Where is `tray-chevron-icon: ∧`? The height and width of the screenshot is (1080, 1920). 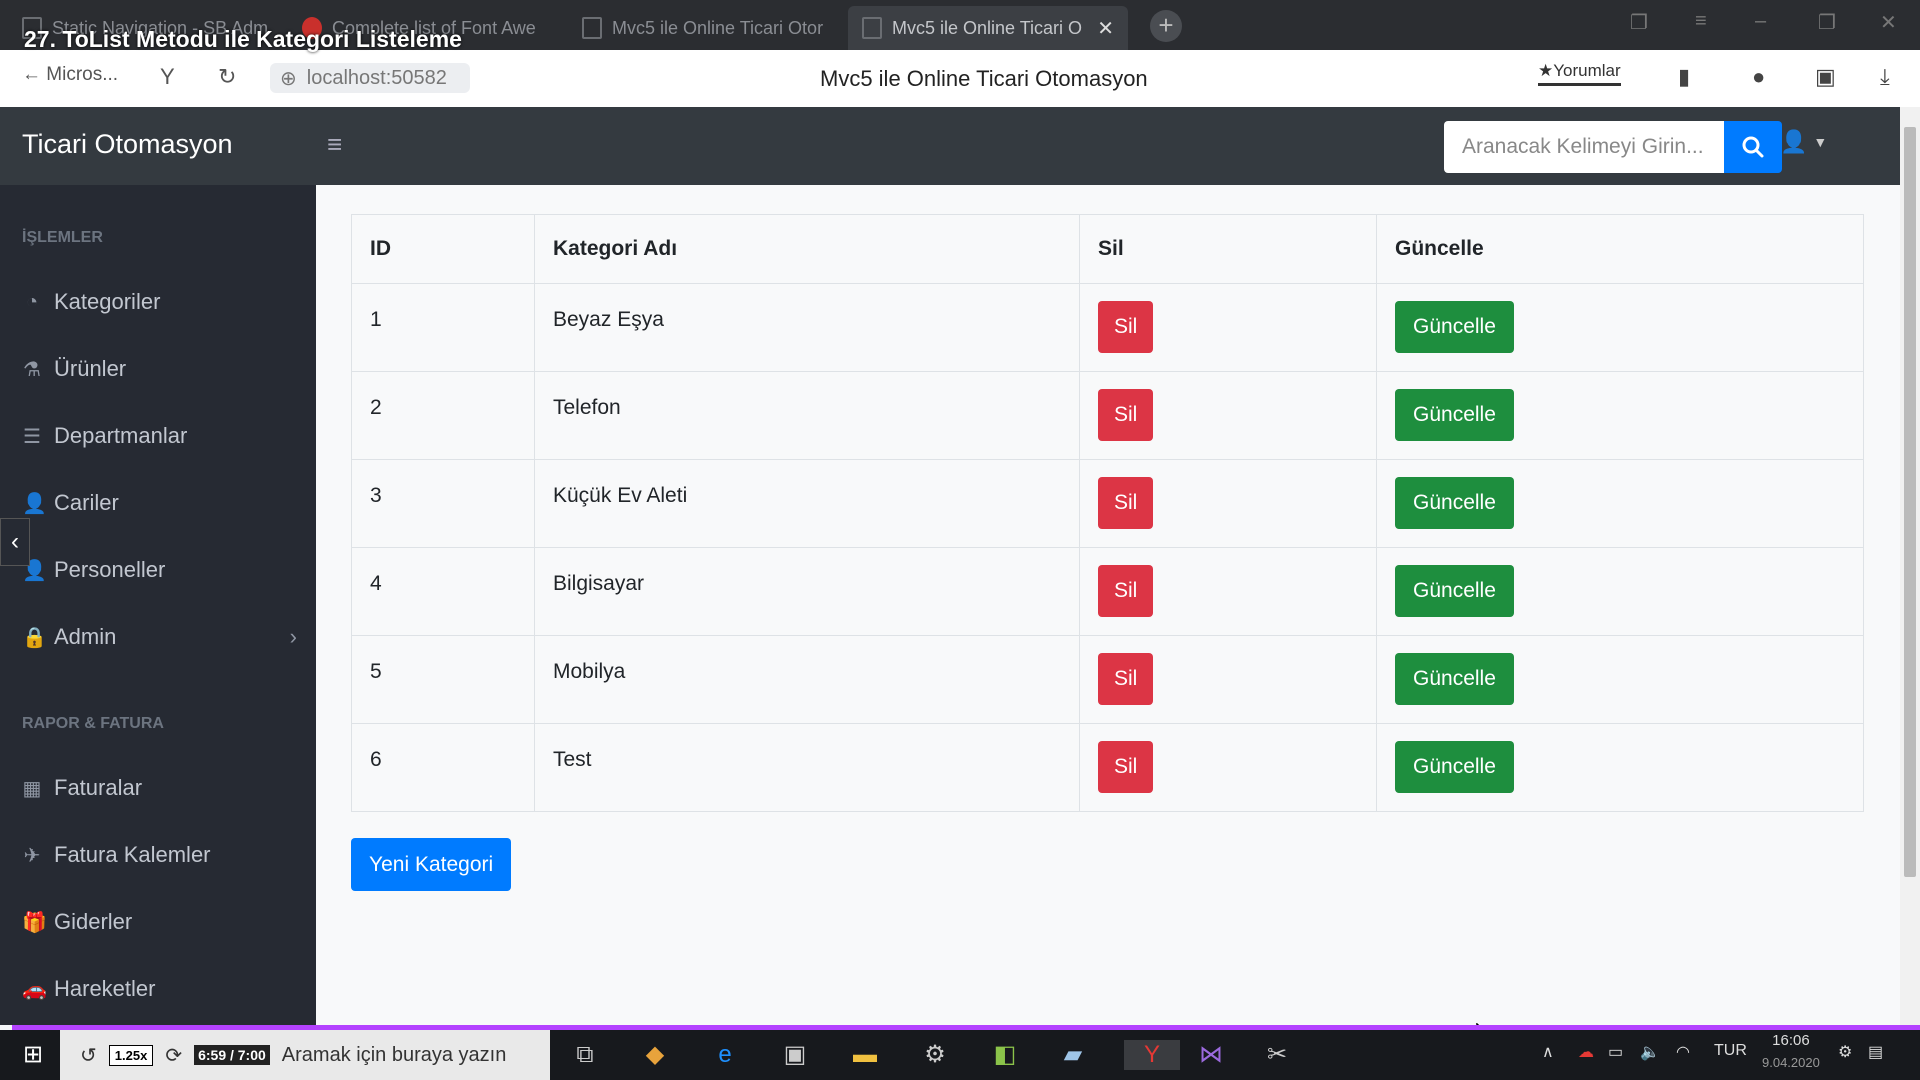 tray-chevron-icon: ∧ is located at coordinates (1548, 1052).